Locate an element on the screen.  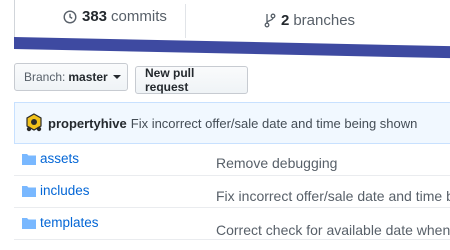
commits-link: 383 commits is located at coordinates (115, 16).